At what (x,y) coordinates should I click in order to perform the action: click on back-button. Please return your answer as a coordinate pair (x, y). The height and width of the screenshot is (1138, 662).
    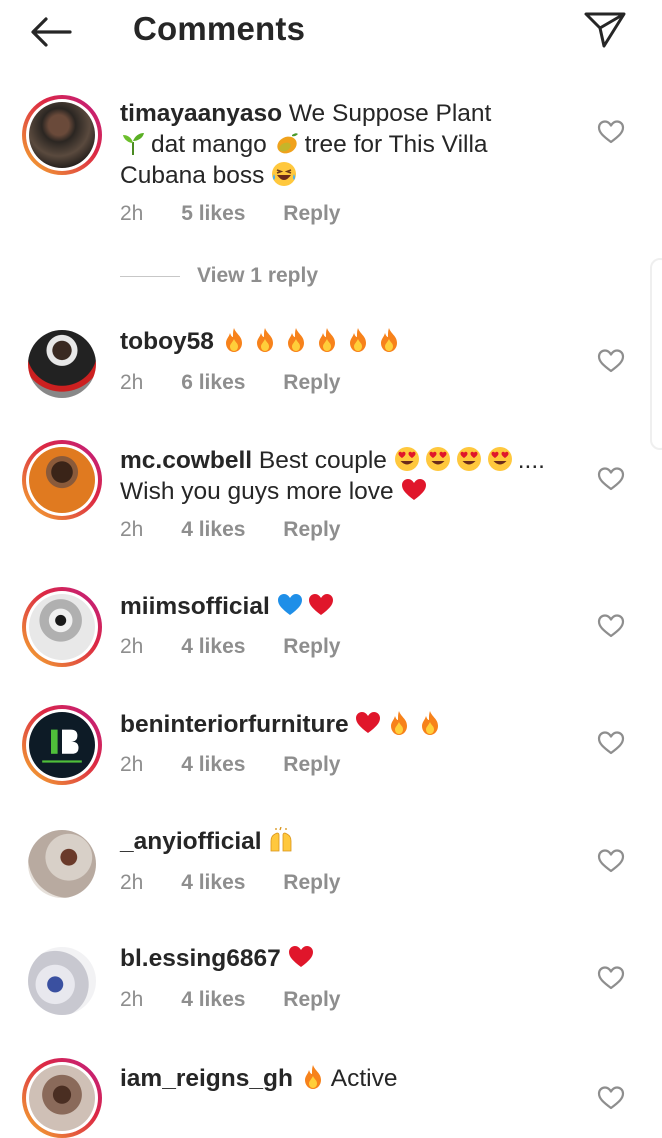
    Looking at the image, I should click on (52, 32).